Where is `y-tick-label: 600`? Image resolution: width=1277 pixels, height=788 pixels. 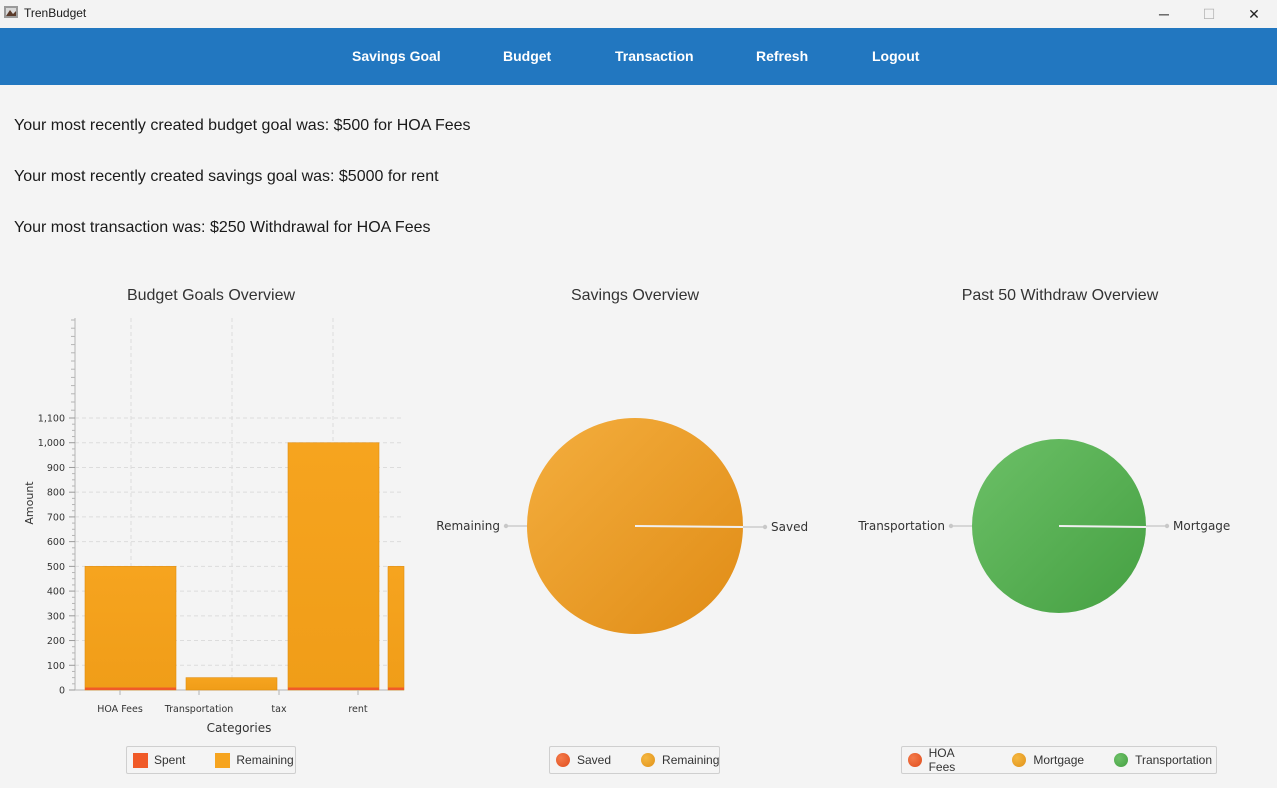
y-tick-label: 600 is located at coordinates (56, 542).